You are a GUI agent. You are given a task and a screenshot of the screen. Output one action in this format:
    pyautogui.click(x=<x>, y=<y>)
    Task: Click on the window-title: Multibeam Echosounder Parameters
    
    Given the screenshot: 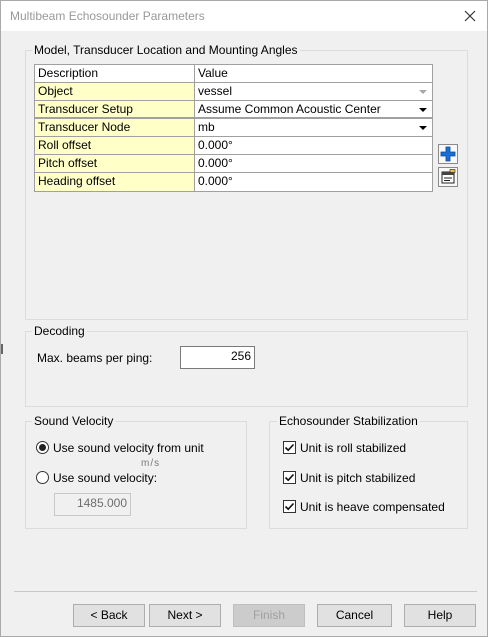 What is the action you would take?
    pyautogui.click(x=107, y=16)
    